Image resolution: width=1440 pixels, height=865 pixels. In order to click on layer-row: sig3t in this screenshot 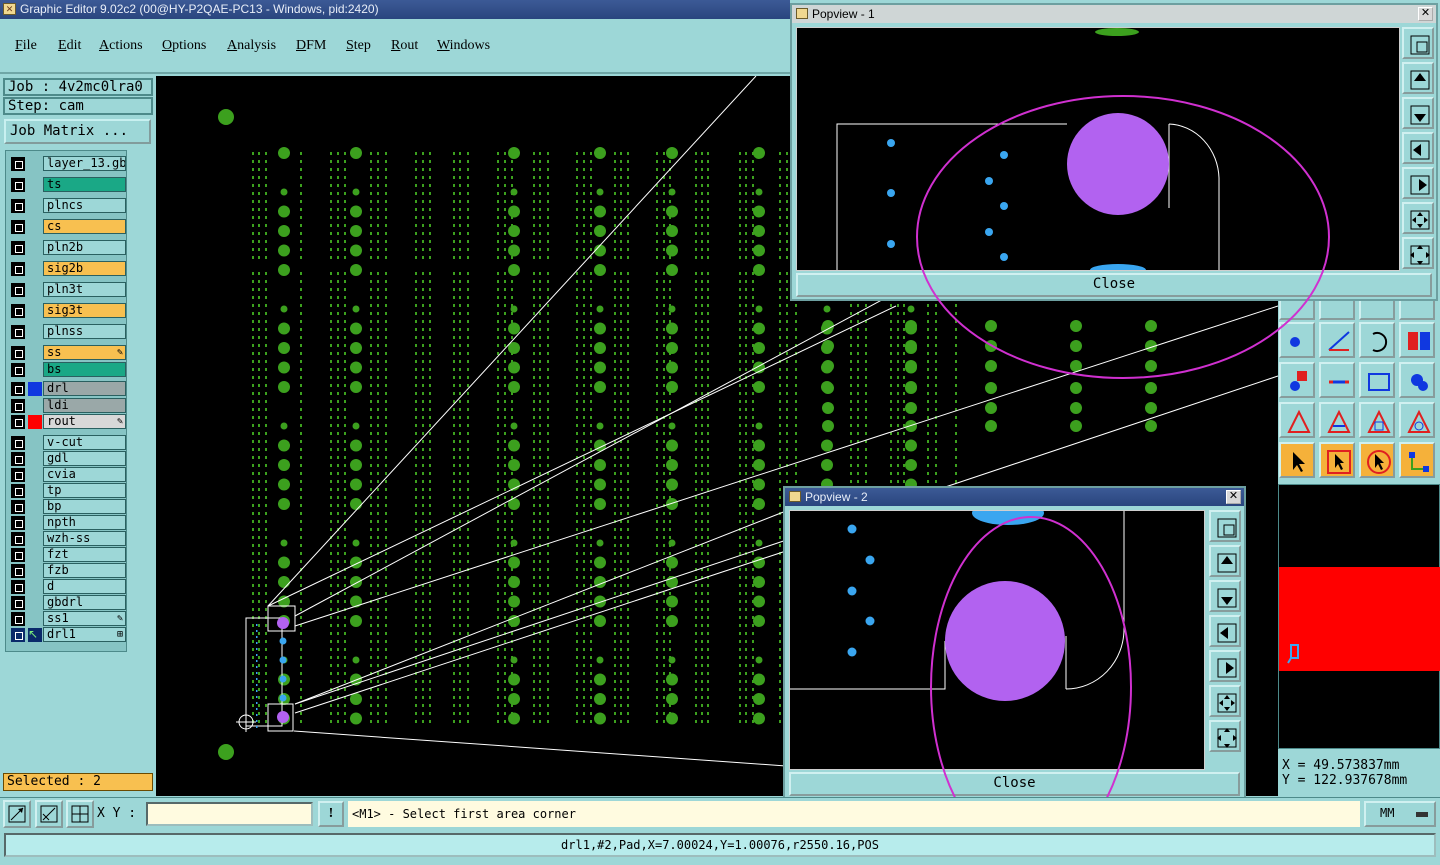, I will do `click(68, 310)`.